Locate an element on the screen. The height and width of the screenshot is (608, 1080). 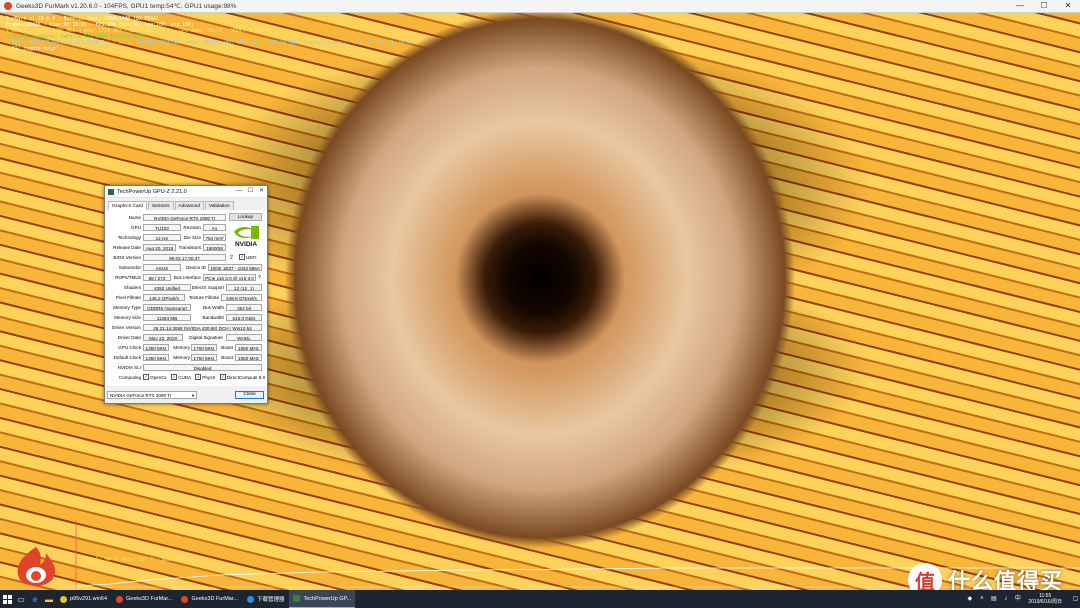
release-date-field: Aug 20, 2018 is located at coordinates (159, 247).